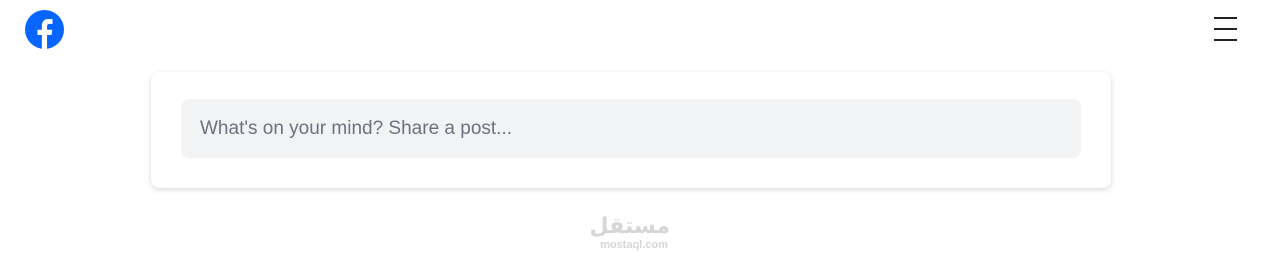  Describe the element at coordinates (1225, 40) in the screenshot. I see `menu-line-bottom` at that location.